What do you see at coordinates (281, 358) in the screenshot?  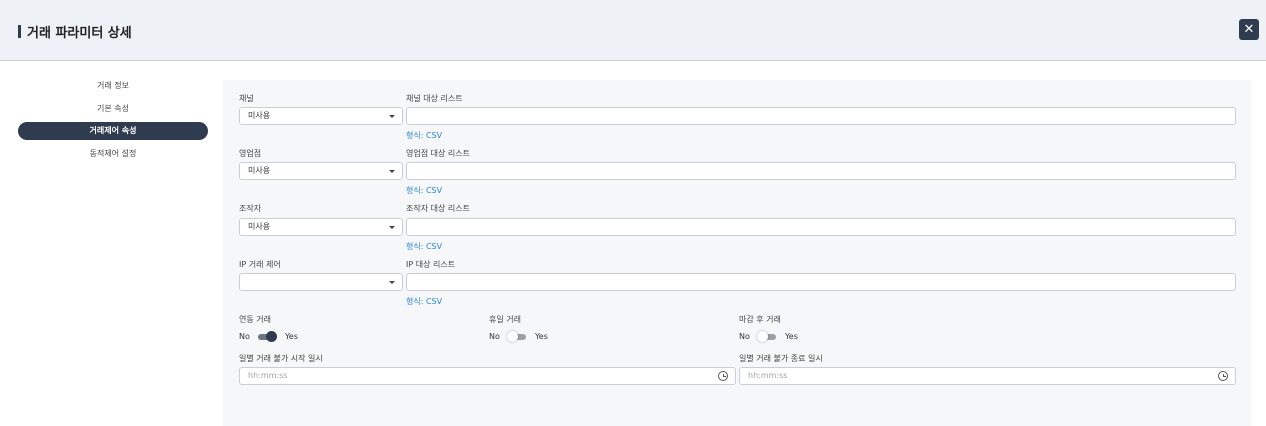 I see `daily-block-start-label: 일별 거래 불가 시작 일시` at bounding box center [281, 358].